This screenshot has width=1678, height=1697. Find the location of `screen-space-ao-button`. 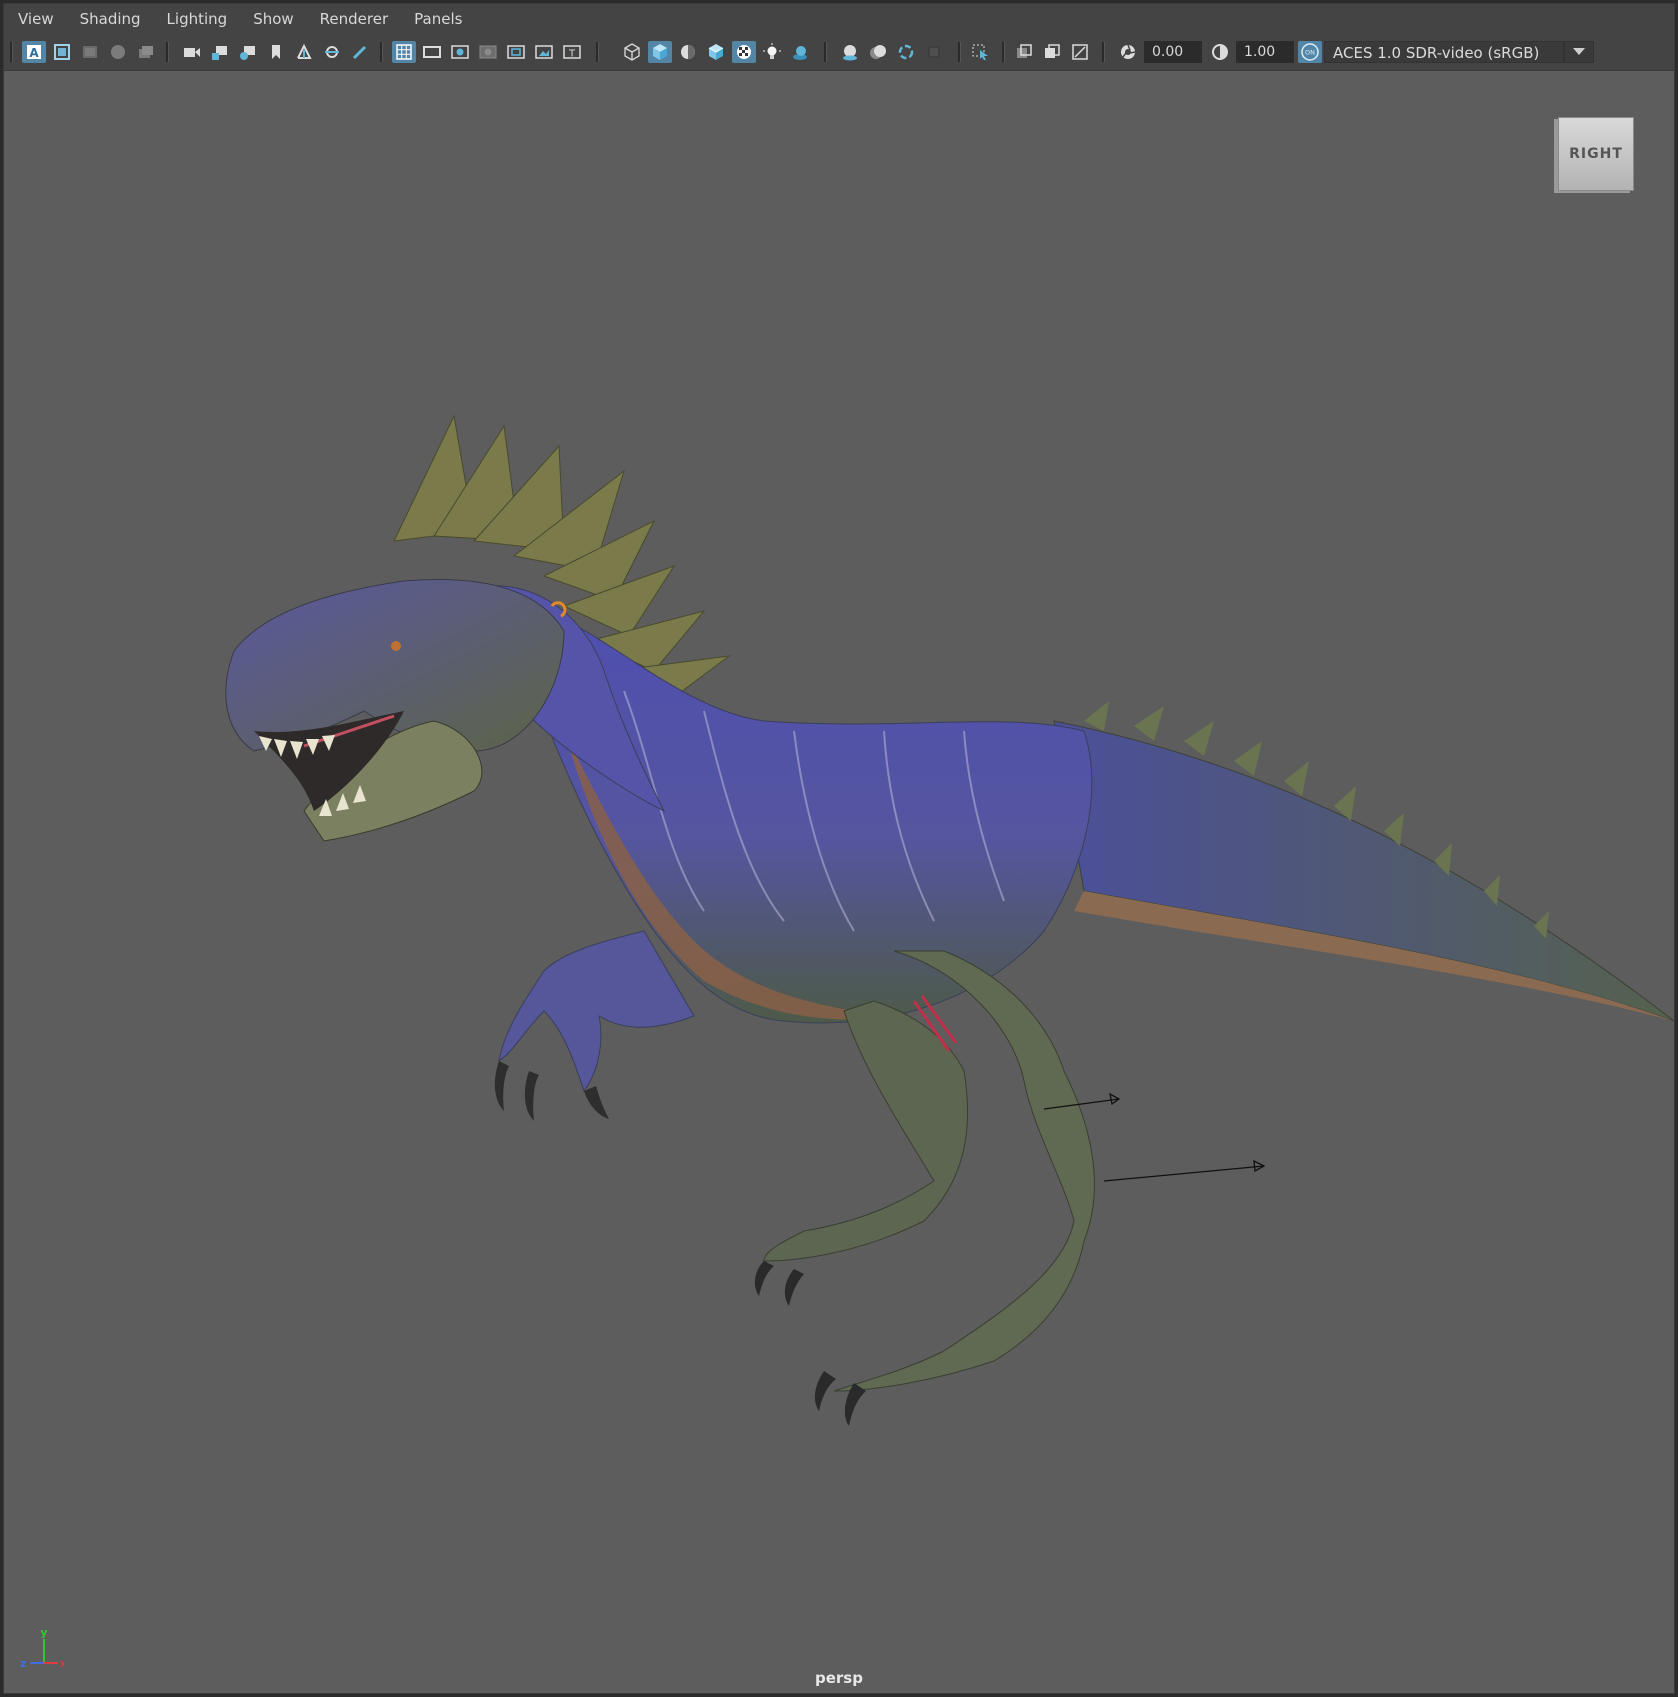

screen-space-ao-button is located at coordinates (850, 52).